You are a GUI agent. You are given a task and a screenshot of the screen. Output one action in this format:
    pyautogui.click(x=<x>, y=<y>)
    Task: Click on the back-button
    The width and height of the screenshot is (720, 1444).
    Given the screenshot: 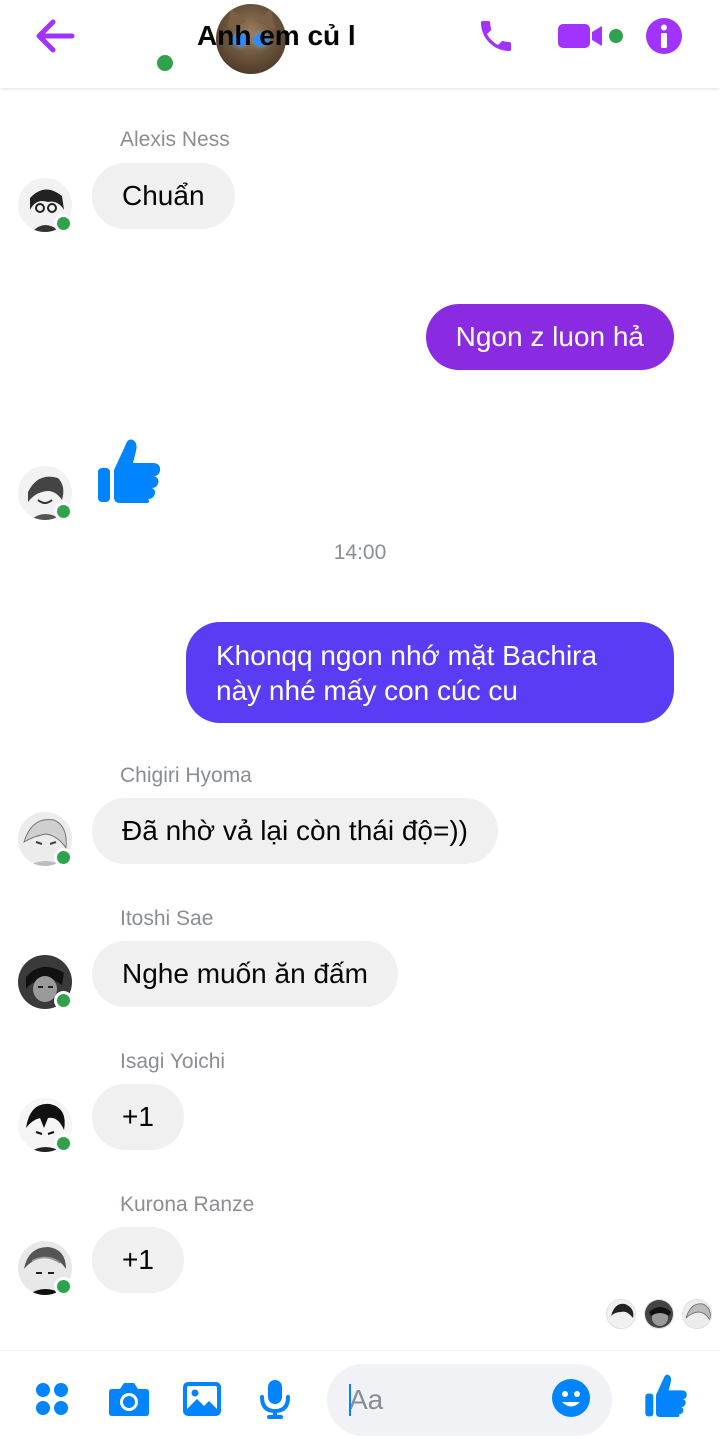 What is the action you would take?
    pyautogui.click(x=55, y=36)
    